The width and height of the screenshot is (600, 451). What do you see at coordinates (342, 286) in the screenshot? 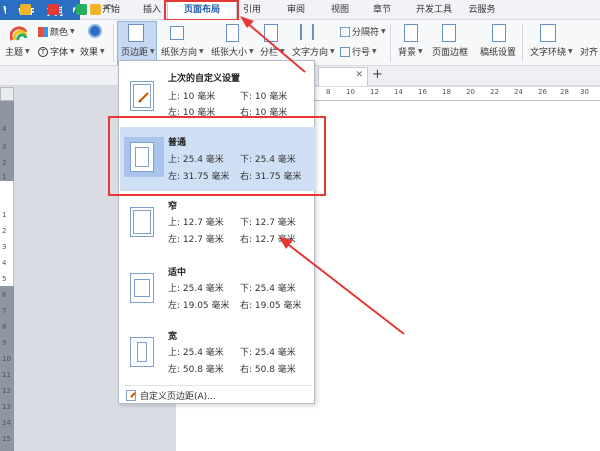
I see `arrow-to-normal-option` at bounding box center [342, 286].